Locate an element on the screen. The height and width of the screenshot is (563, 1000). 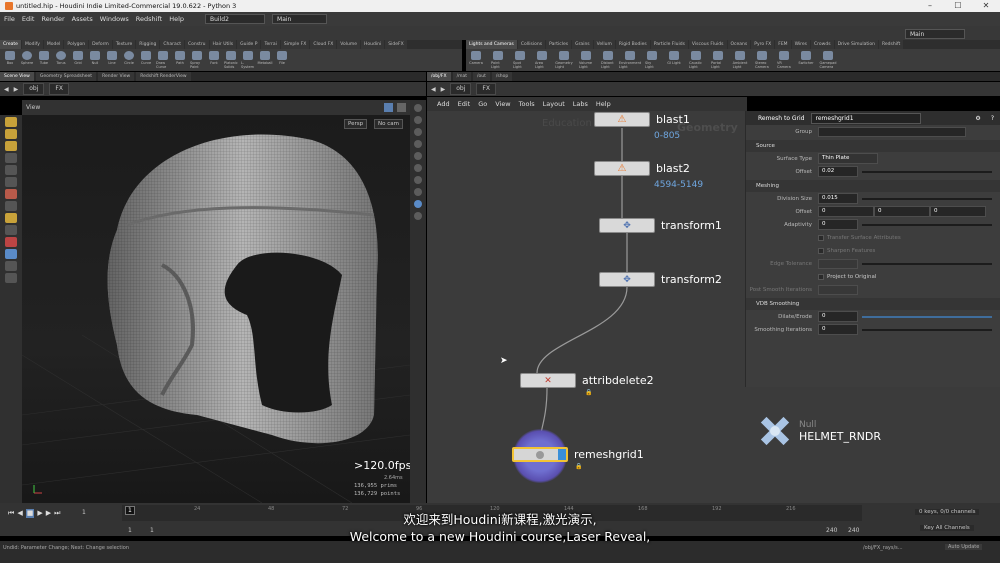
net-menu-view: View is located at coordinates (502, 104).